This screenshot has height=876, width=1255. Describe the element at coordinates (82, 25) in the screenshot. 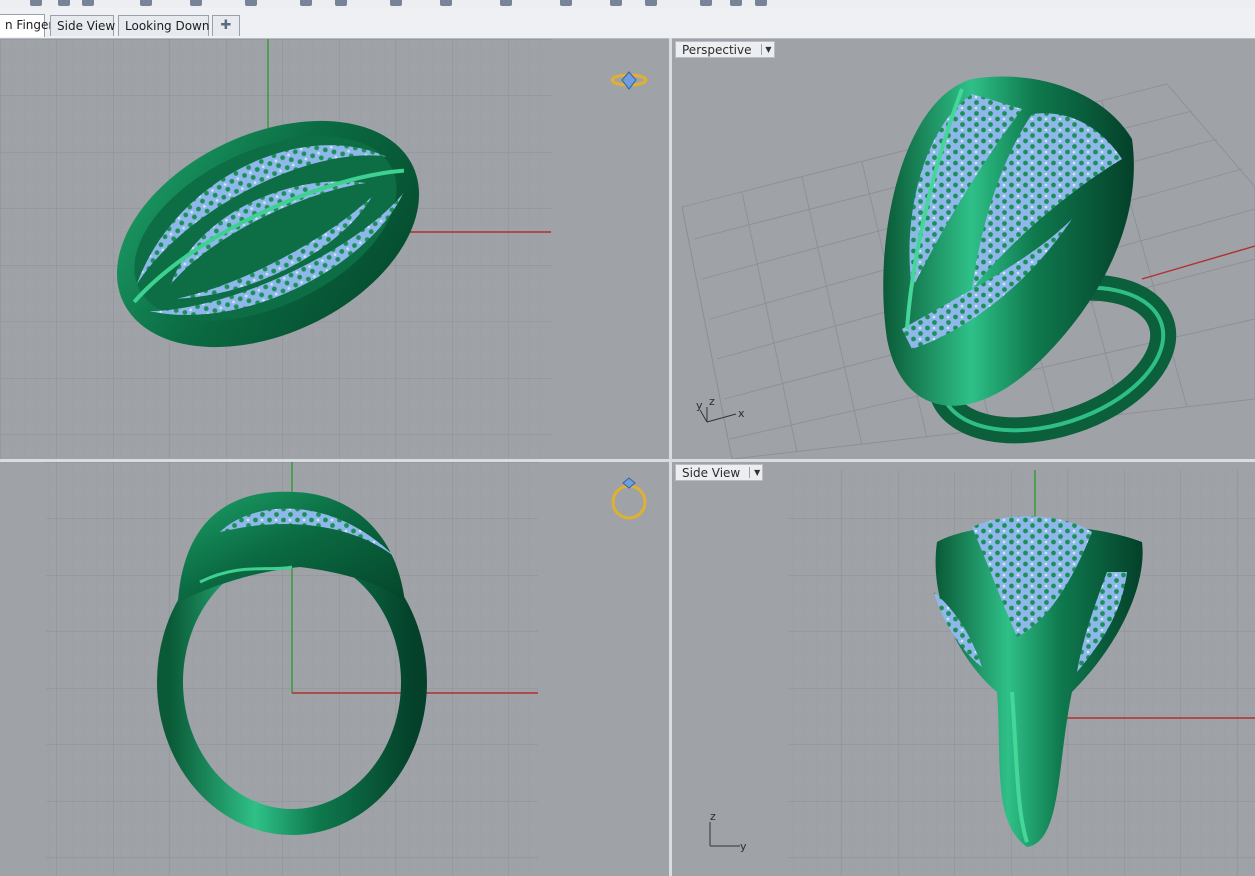

I see `tab-side-view: Side View` at that location.